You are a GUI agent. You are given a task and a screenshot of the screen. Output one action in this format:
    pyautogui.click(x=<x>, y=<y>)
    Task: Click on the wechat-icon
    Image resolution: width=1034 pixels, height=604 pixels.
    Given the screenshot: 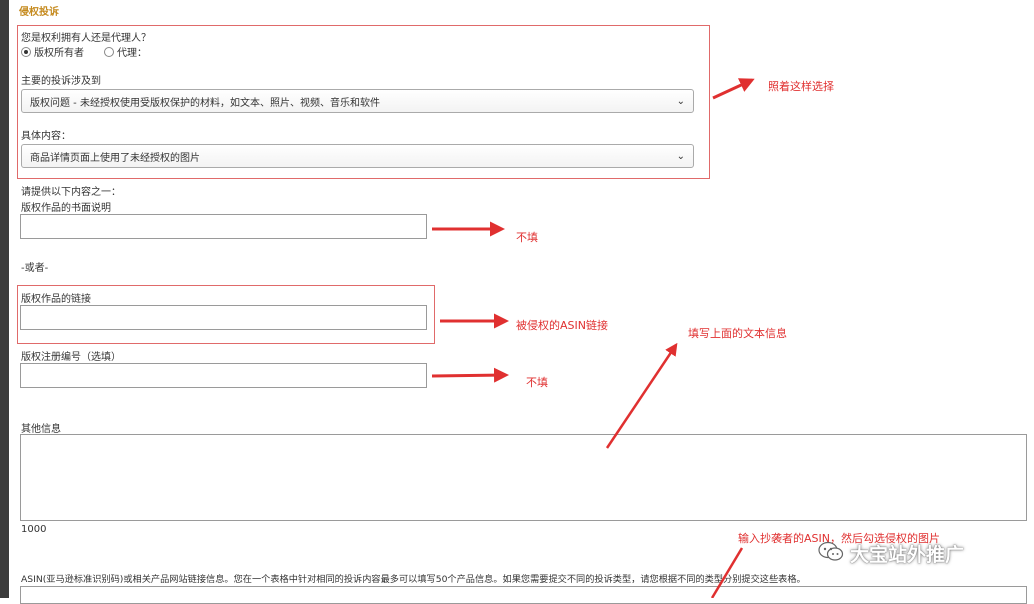 What is the action you would take?
    pyautogui.click(x=831, y=553)
    